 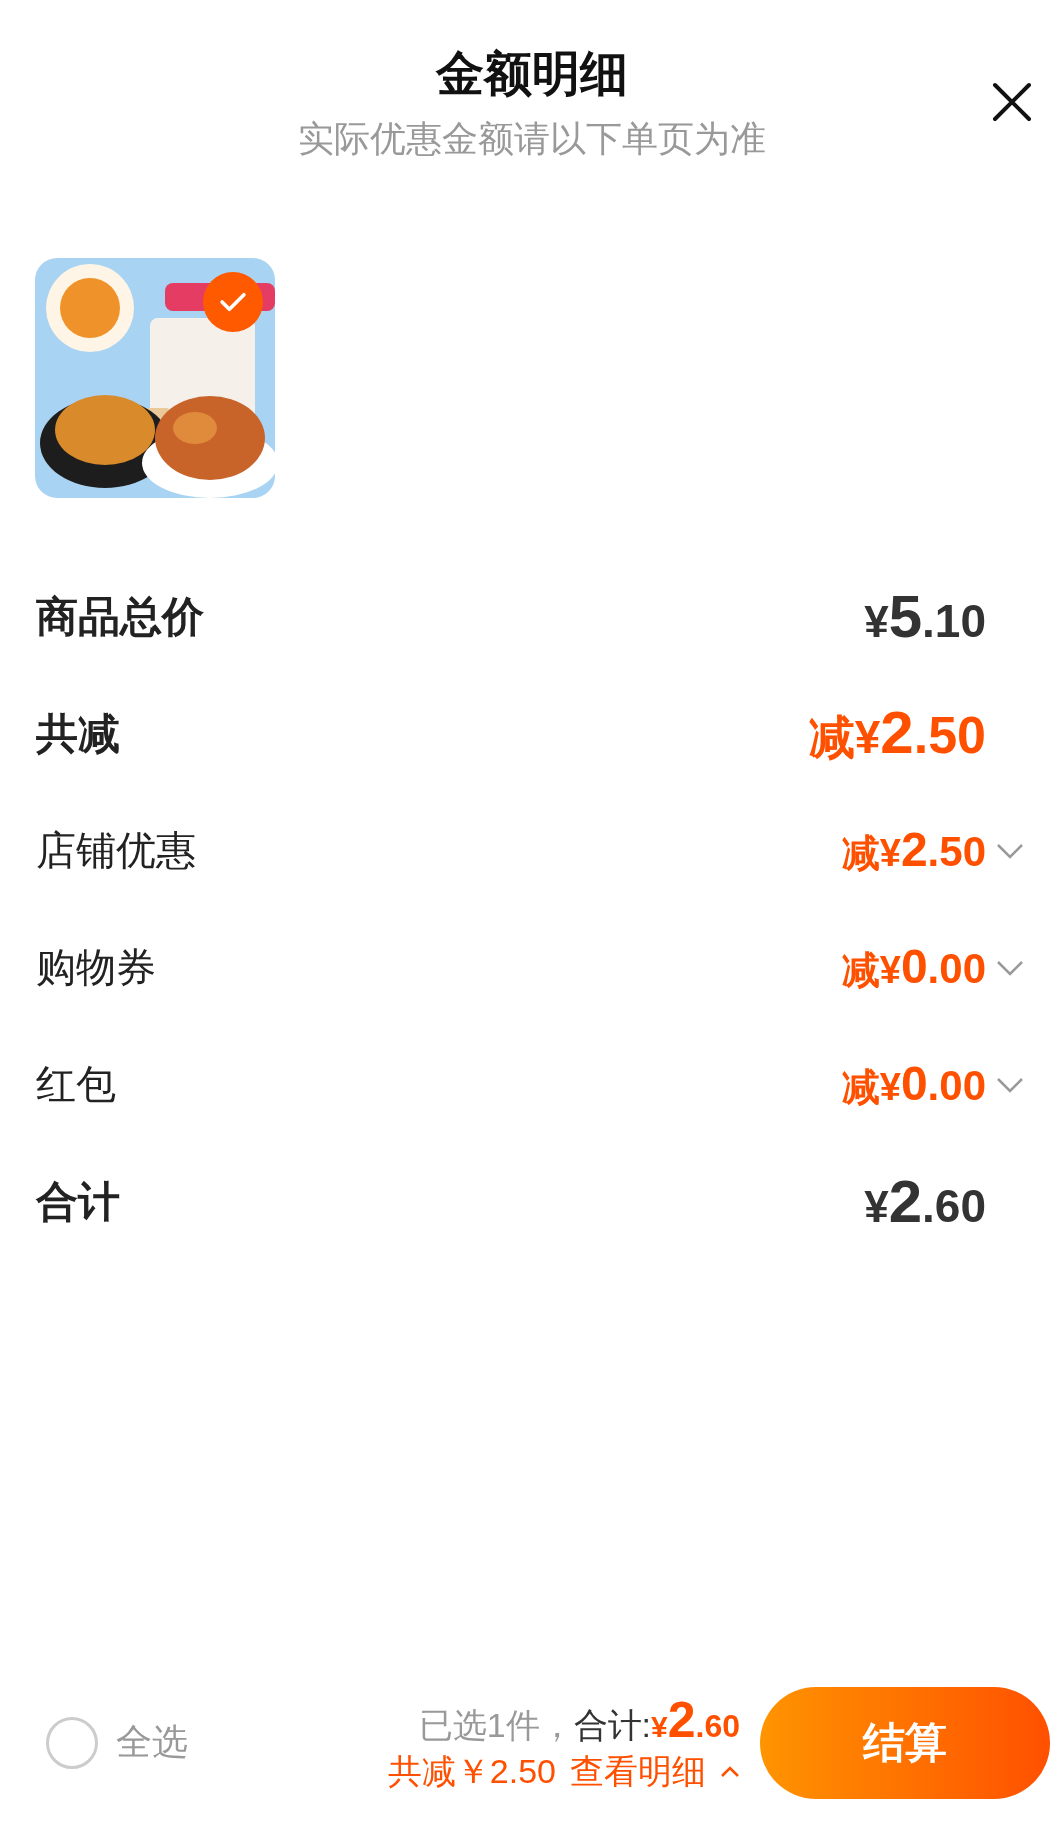 I want to click on row-label: 合计, so click(x=78, y=1201).